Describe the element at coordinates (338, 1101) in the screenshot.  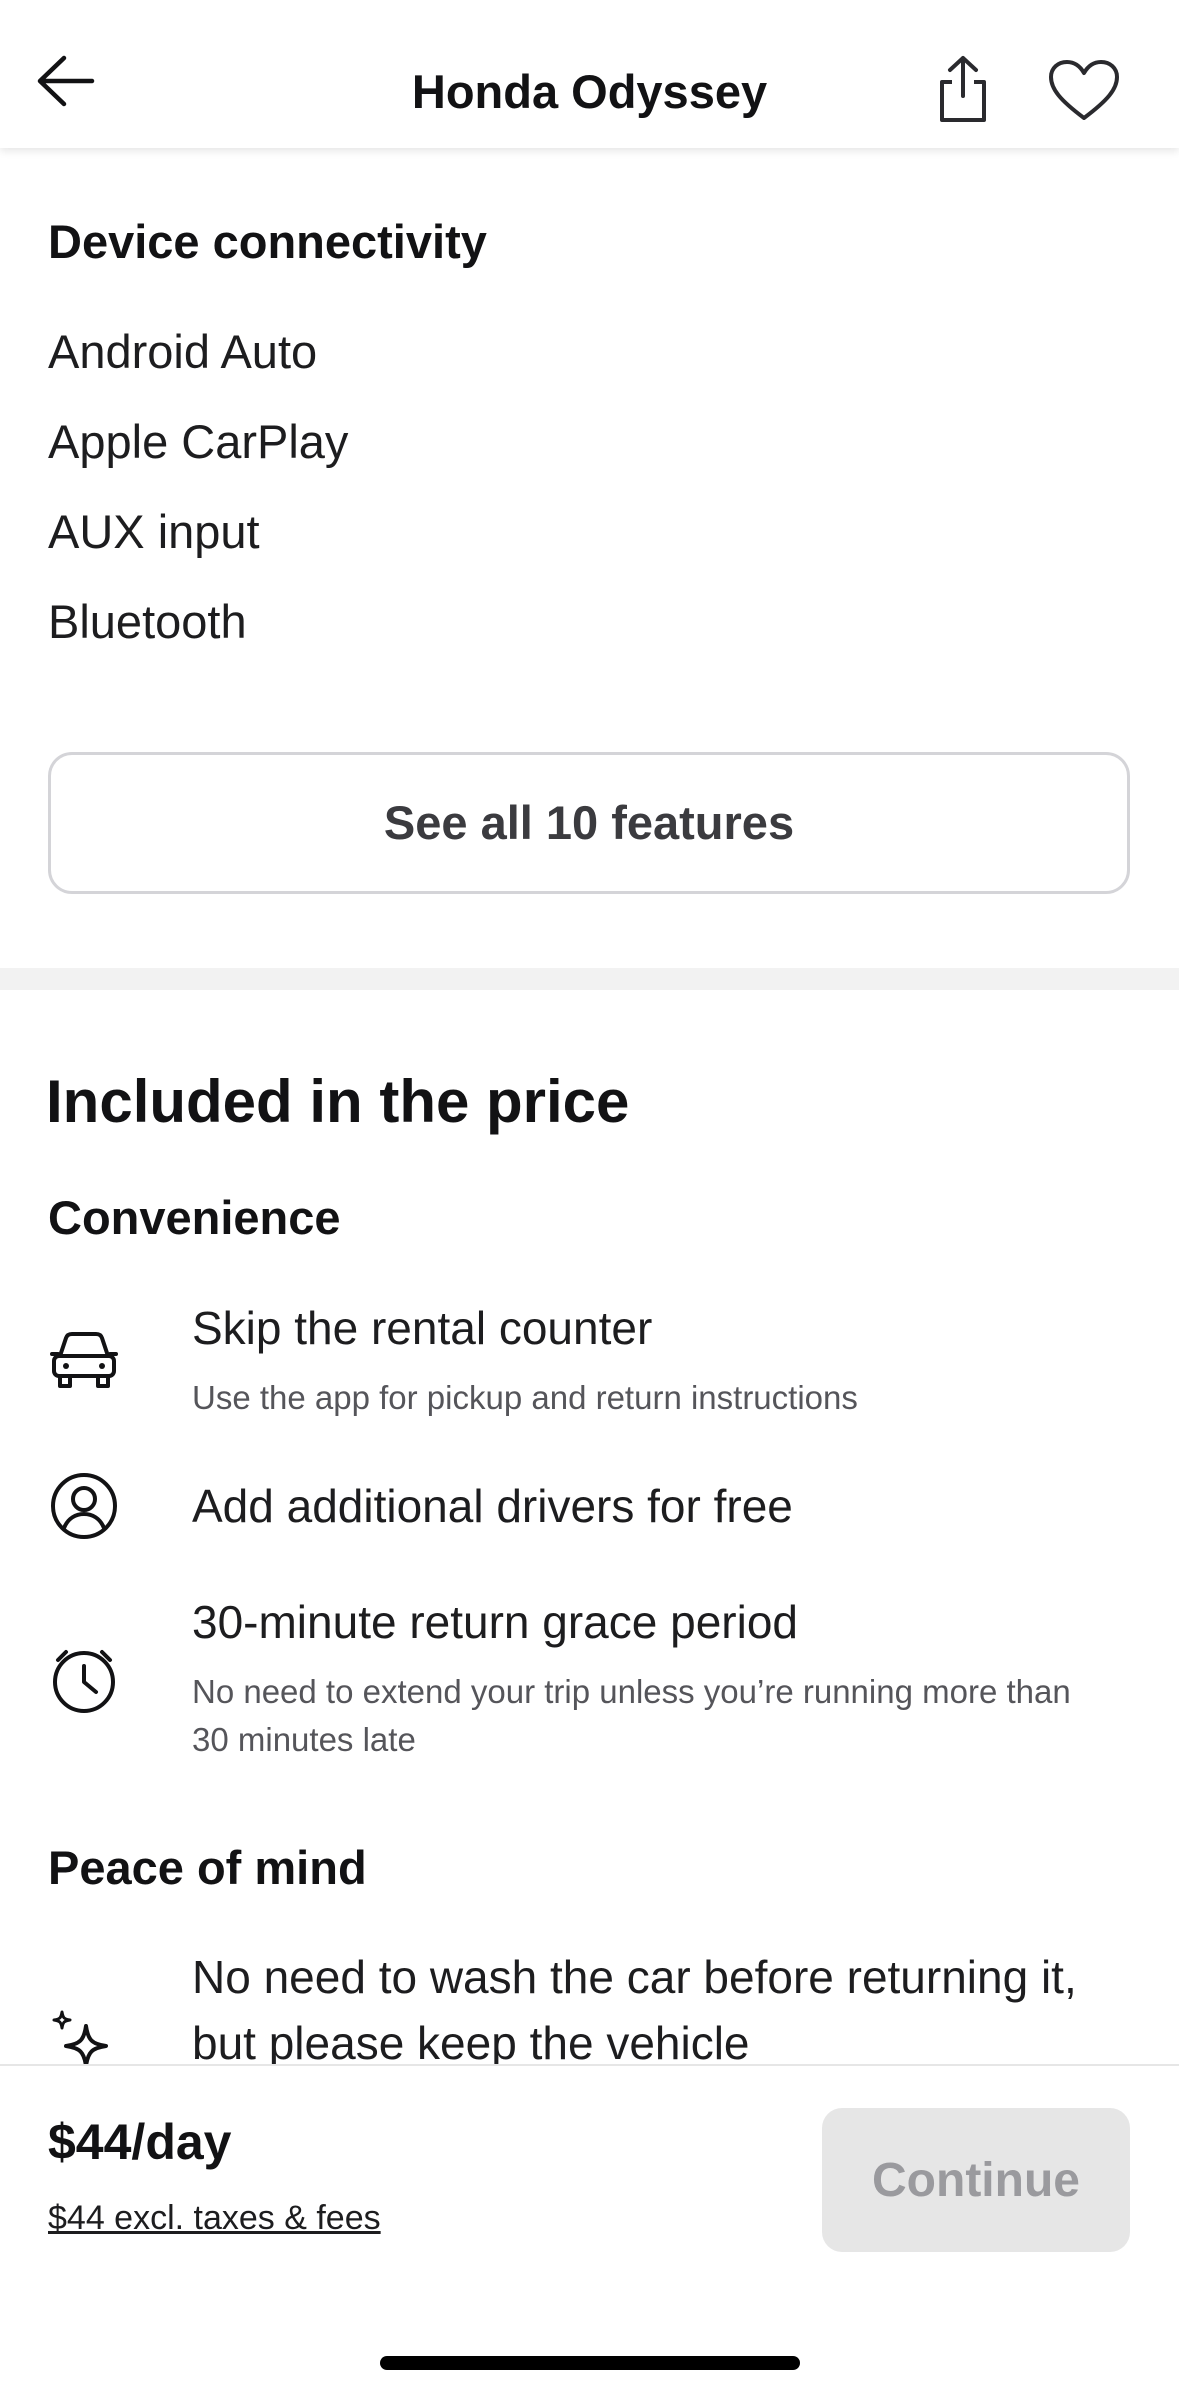
I see `included-heading: Included in the price` at that location.